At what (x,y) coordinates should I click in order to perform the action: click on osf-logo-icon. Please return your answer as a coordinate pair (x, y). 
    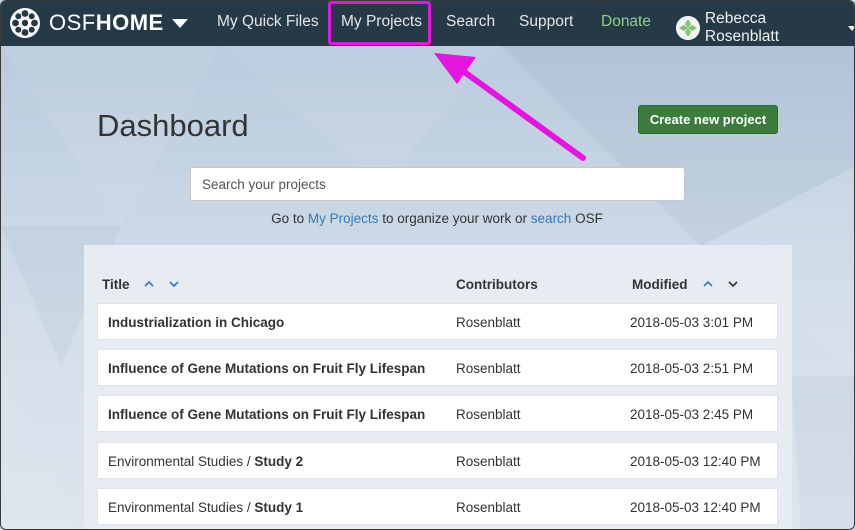
    Looking at the image, I should click on (25, 23).